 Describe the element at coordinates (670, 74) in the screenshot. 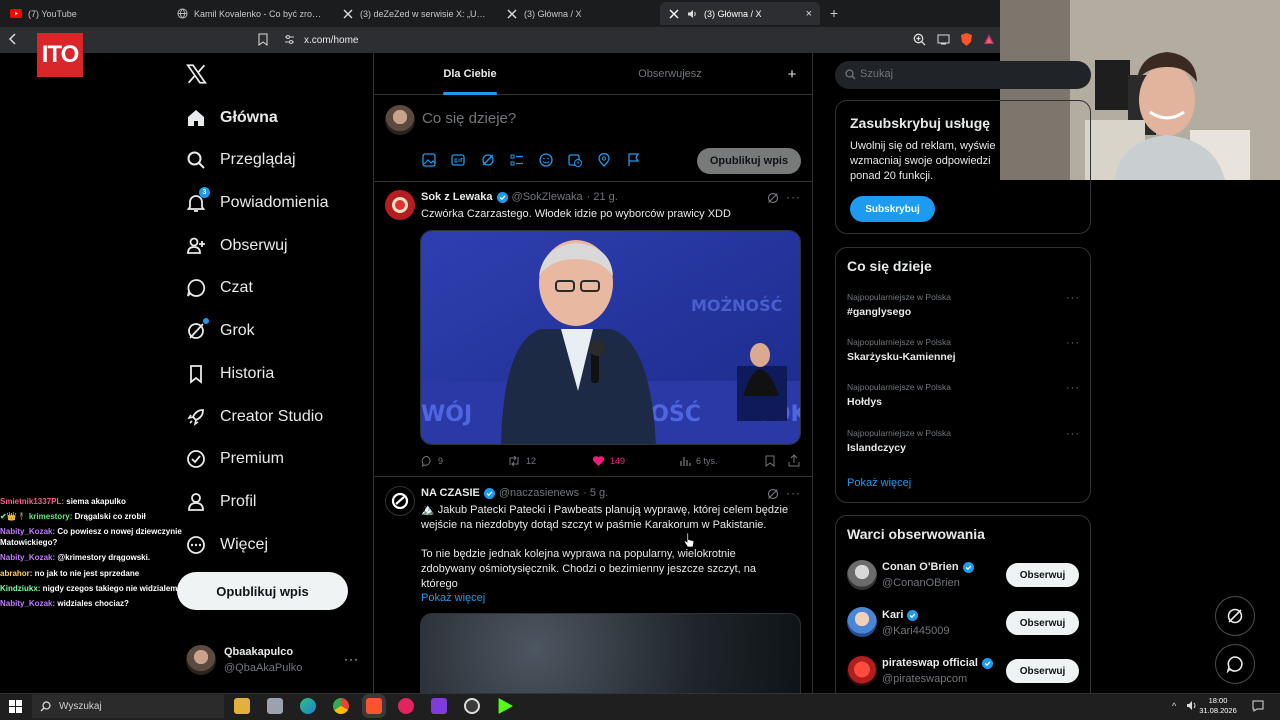

I see `tab-following: Obserwujesz` at that location.